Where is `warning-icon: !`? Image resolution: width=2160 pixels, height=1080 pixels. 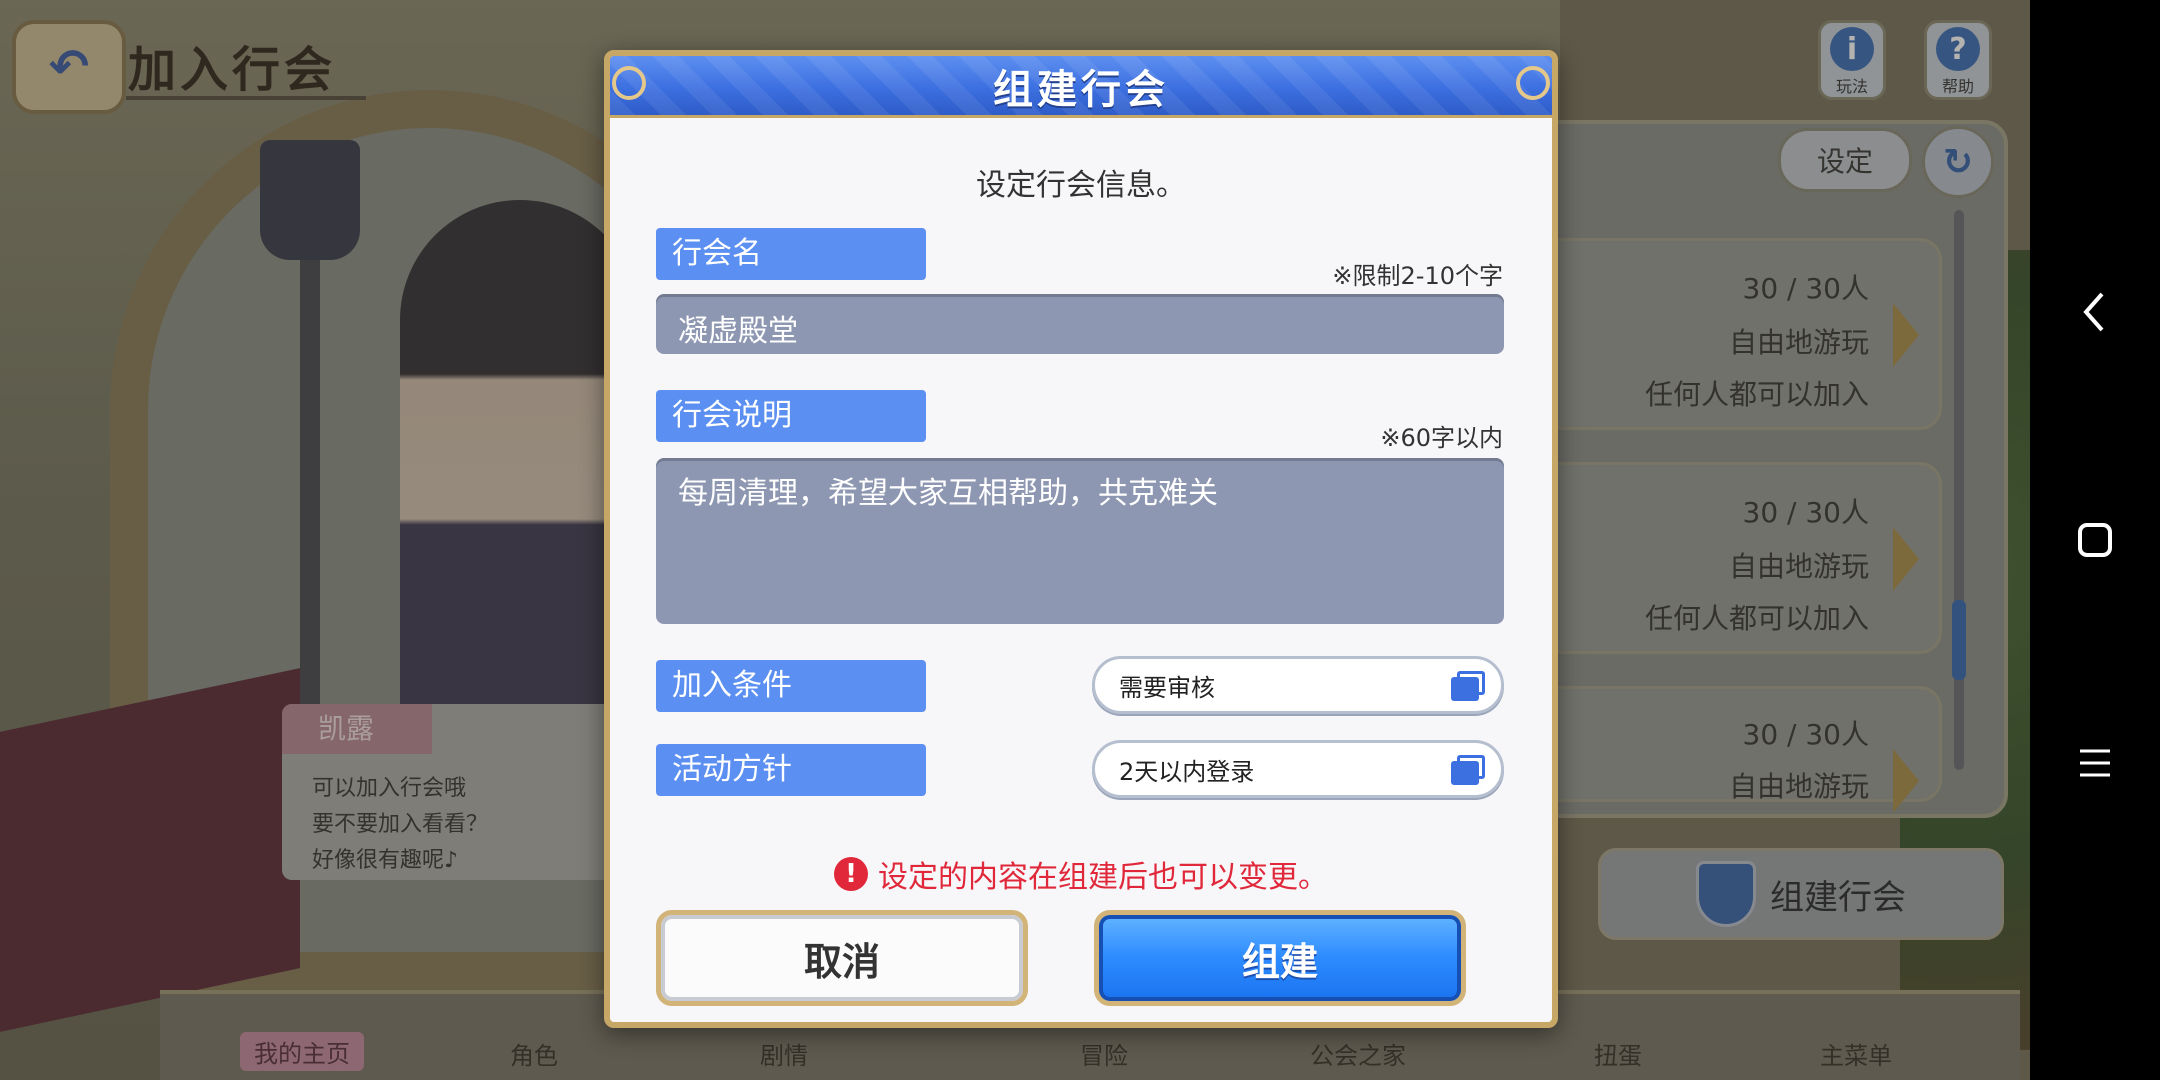
warning-icon: ! is located at coordinates (851, 874).